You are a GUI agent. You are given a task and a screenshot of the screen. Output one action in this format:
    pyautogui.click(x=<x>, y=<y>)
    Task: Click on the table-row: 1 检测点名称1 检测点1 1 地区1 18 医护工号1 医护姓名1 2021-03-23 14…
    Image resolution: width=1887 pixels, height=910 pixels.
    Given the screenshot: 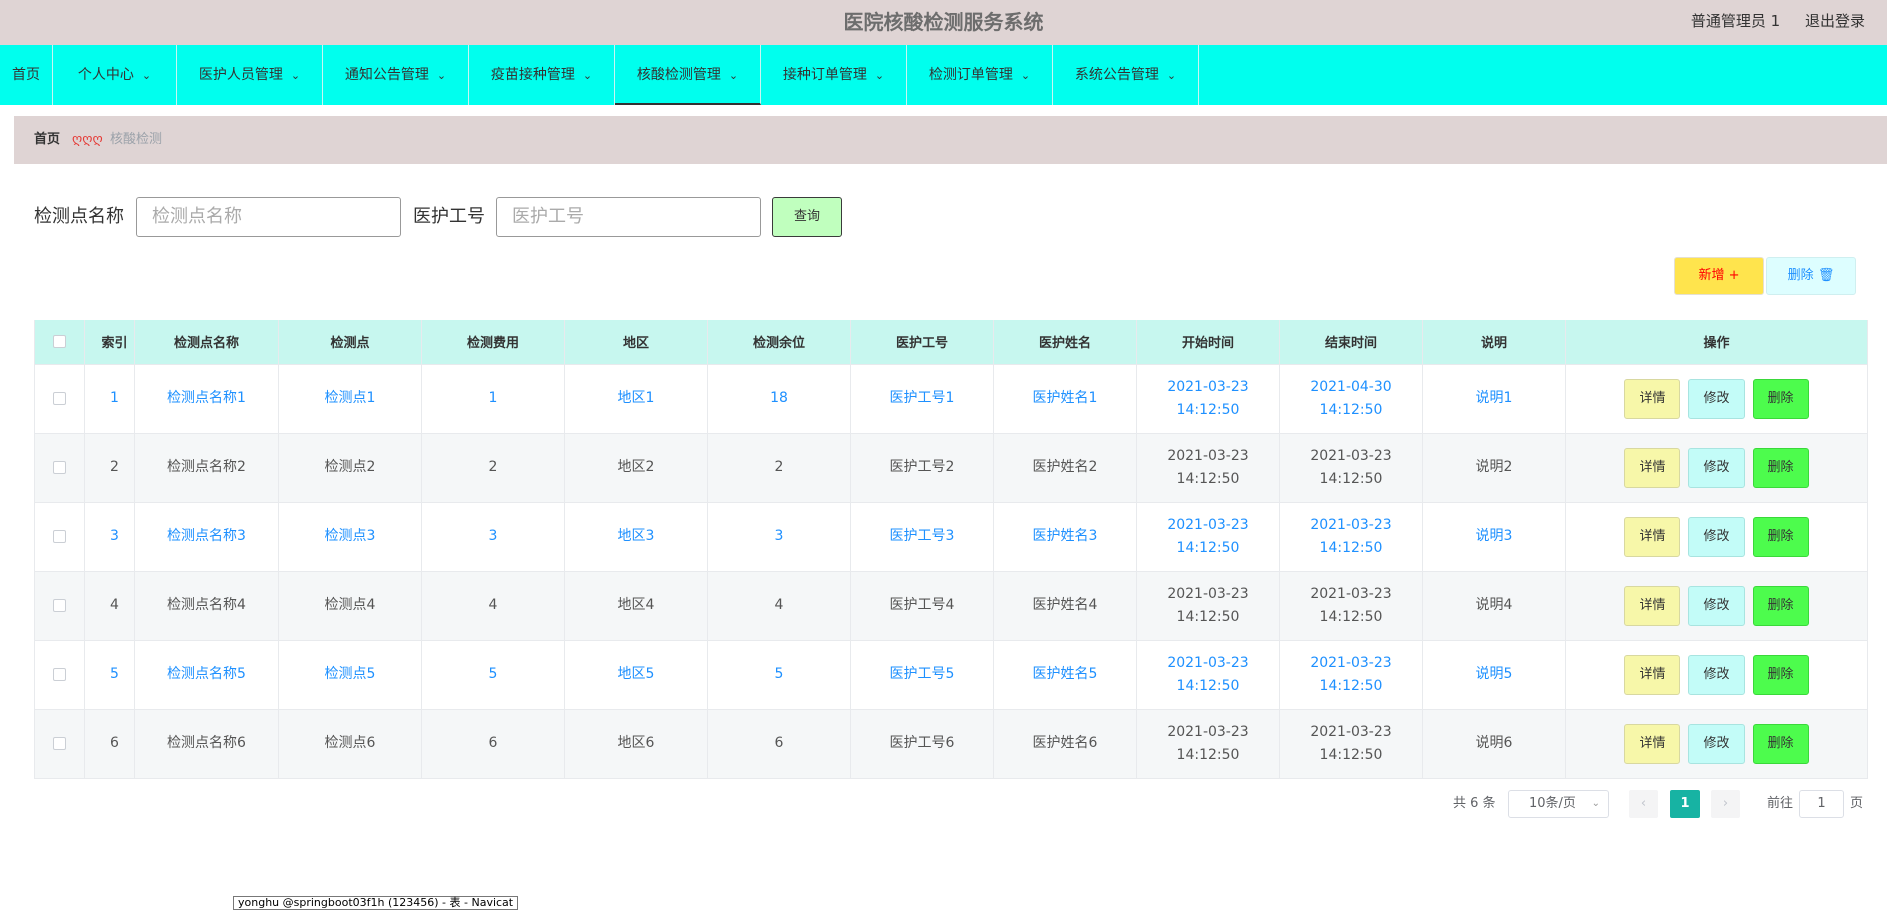 What is the action you would take?
    pyautogui.click(x=951, y=399)
    